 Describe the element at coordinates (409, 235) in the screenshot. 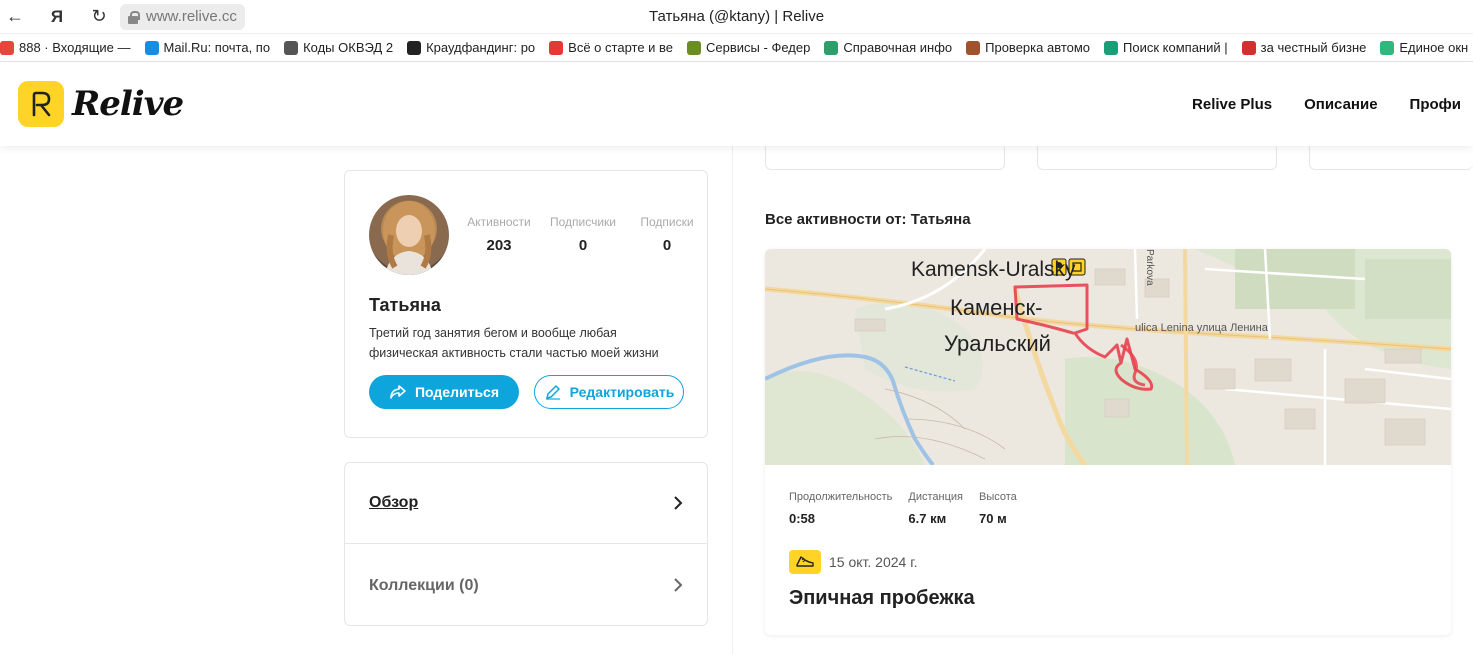

I see `avatar` at that location.